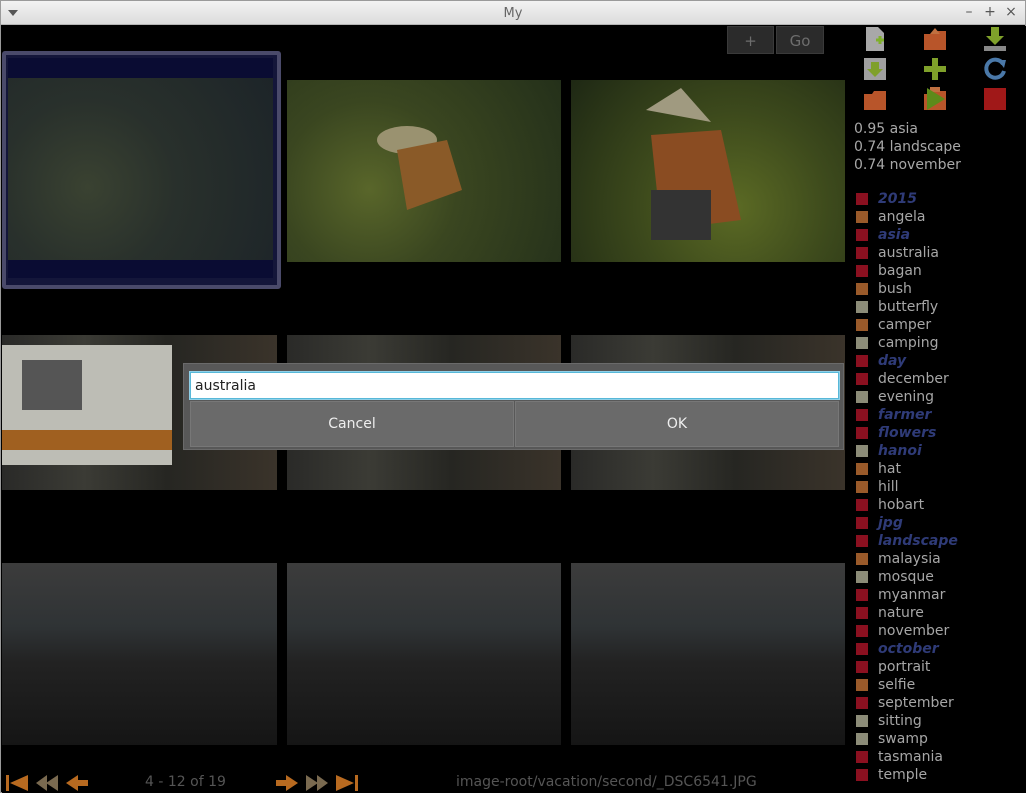 The image size is (1026, 793). Describe the element at coordinates (940, 649) in the screenshot. I see `tag-item: october` at that location.